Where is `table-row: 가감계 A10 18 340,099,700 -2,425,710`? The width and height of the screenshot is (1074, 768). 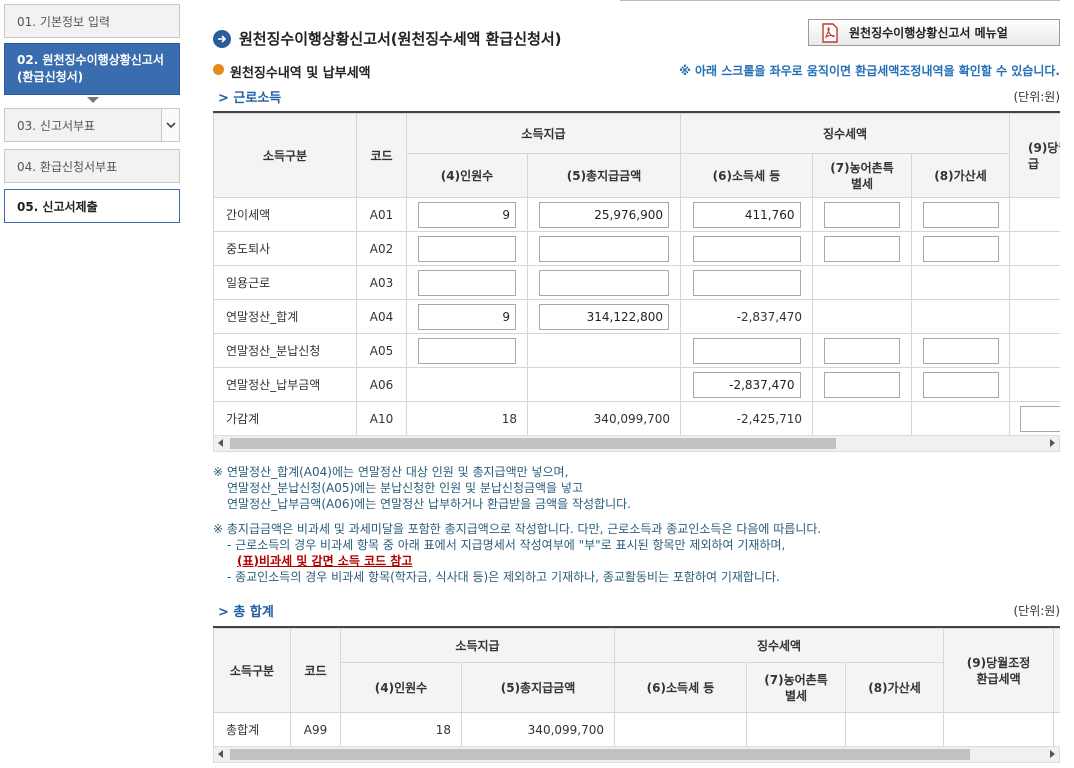
table-row: 가감계 A10 18 340,099,700 -2,425,710 is located at coordinates (636, 418).